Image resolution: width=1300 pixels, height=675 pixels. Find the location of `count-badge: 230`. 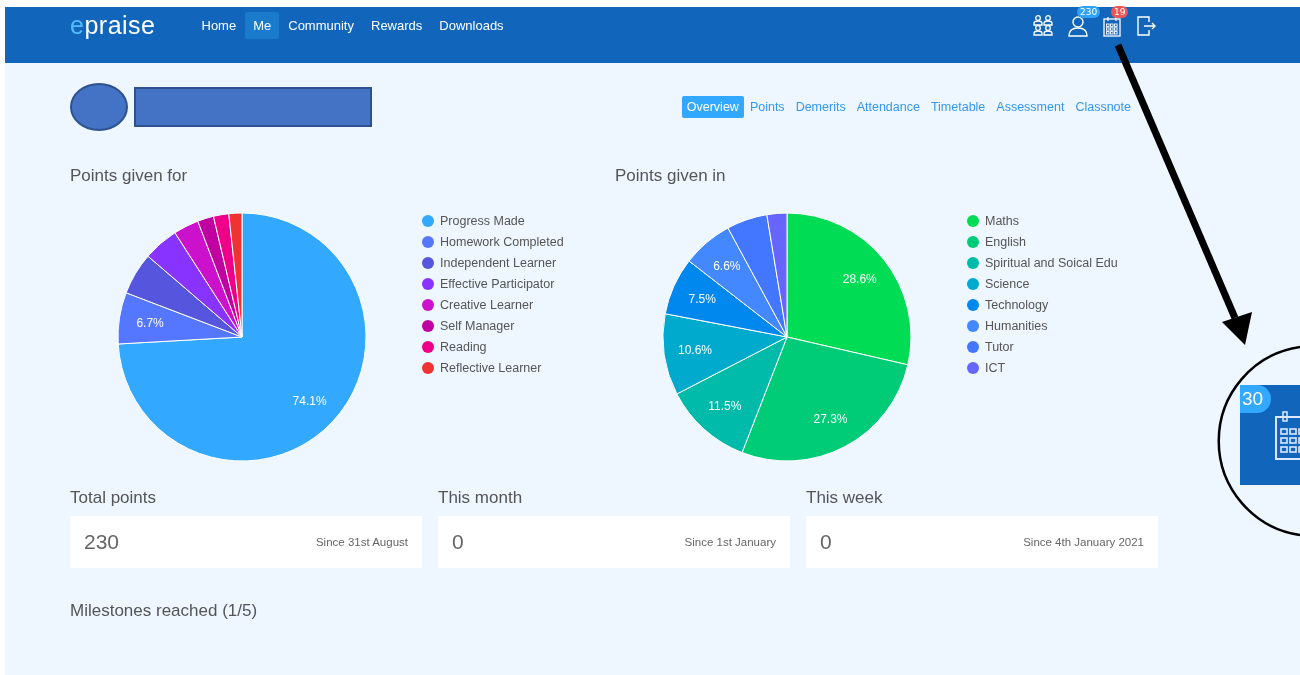

count-badge: 230 is located at coordinates (1089, 12).